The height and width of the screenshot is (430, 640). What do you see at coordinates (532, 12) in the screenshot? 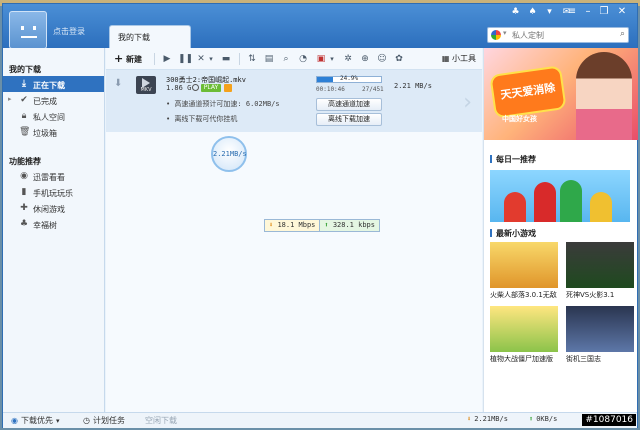
I see `skin-icon: ♠` at bounding box center [532, 12].